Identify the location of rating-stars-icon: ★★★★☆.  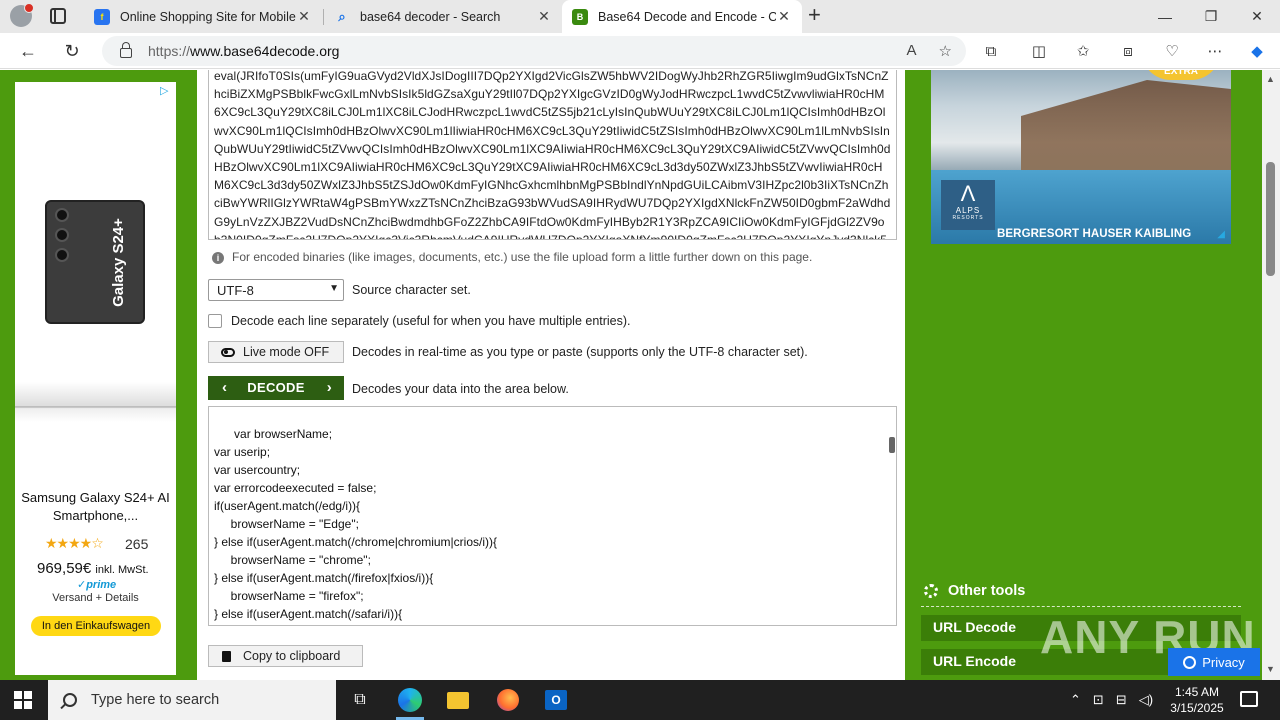
(74, 543).